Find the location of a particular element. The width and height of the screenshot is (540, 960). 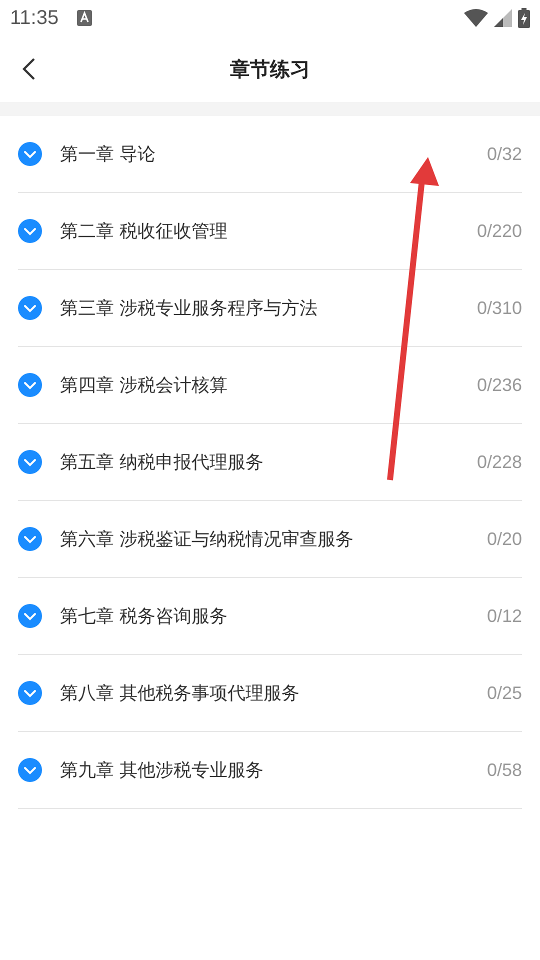

chapter-row: 第八章 其他税务事项代理服务 0/25 is located at coordinates (270, 693).